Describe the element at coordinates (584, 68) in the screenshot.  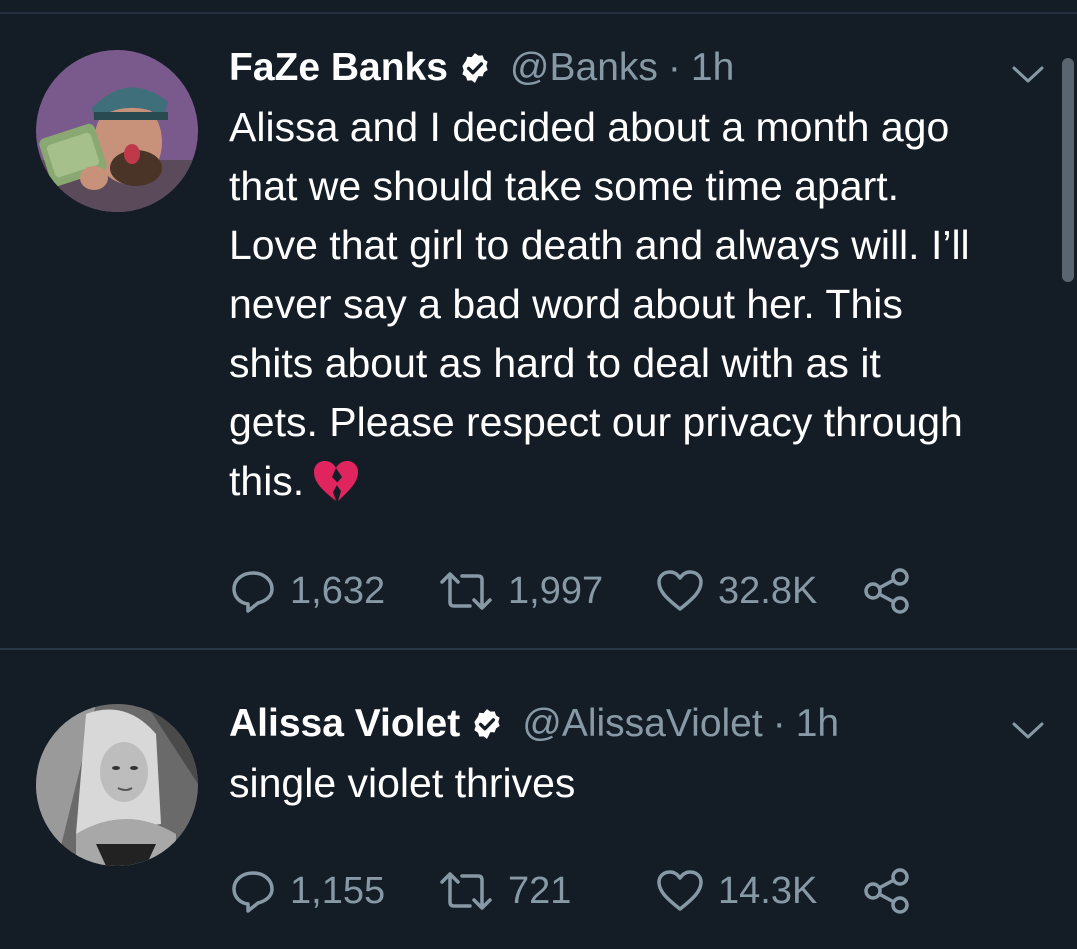
I see `user-handle: @Banks` at that location.